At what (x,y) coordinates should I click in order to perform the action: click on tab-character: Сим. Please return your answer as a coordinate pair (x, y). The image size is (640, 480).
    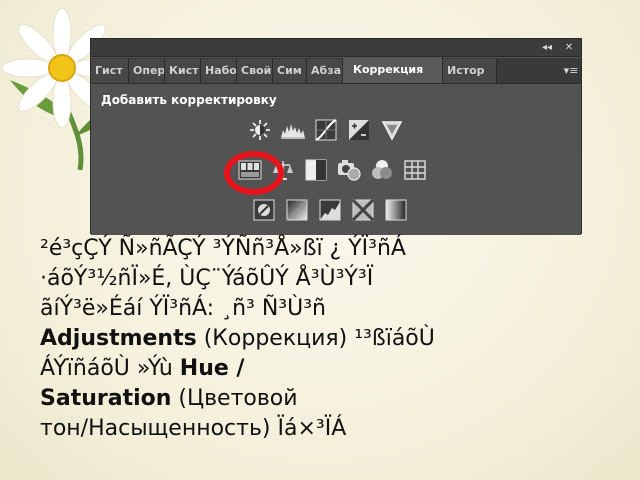
    Looking at the image, I should click on (290, 71).